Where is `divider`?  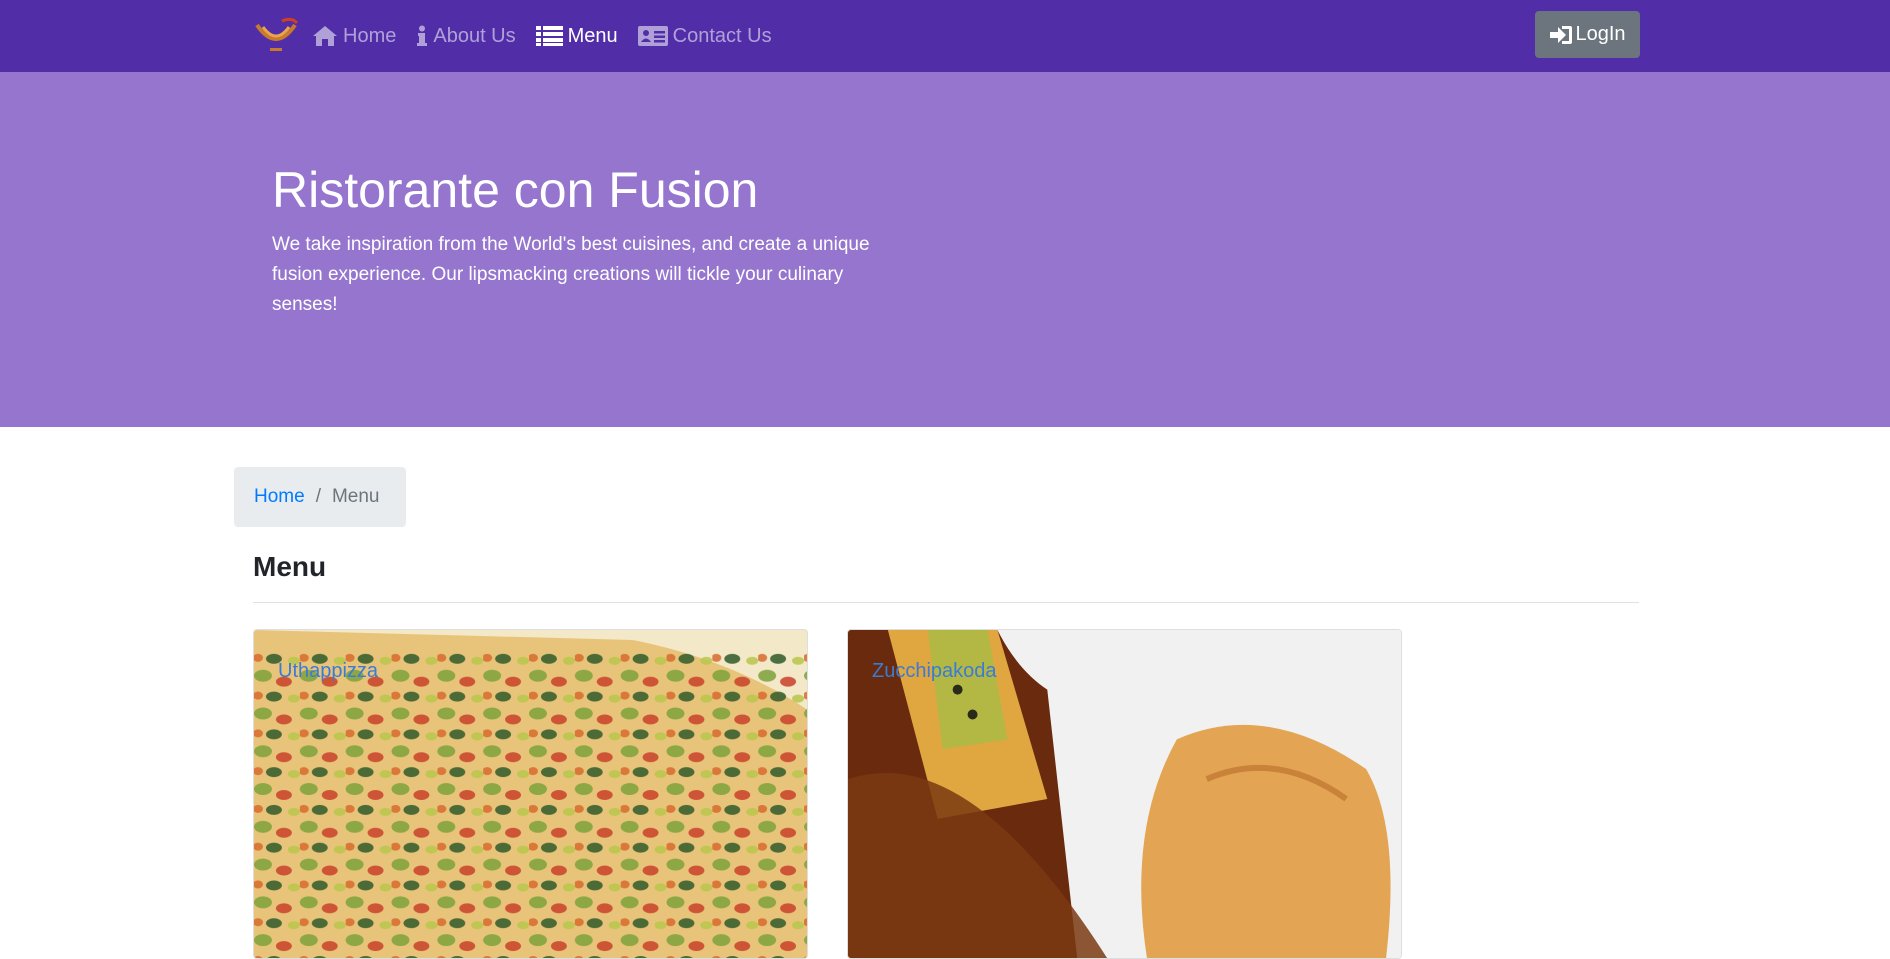 divider is located at coordinates (946, 602).